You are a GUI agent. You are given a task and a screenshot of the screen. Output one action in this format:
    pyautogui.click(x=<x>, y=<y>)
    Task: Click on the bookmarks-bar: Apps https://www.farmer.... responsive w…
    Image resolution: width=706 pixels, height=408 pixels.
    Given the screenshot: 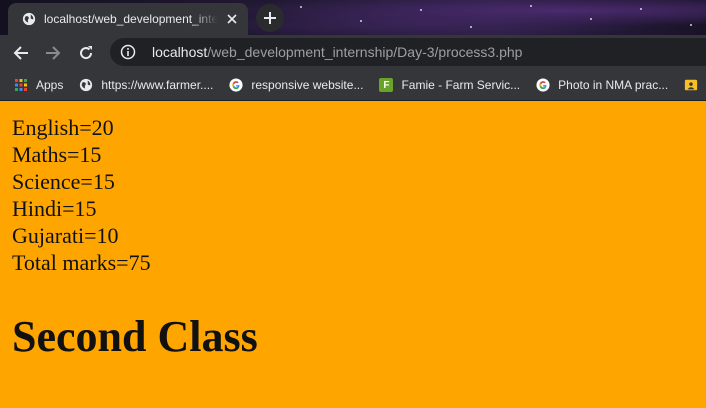 What is the action you would take?
    pyautogui.click(x=353, y=85)
    